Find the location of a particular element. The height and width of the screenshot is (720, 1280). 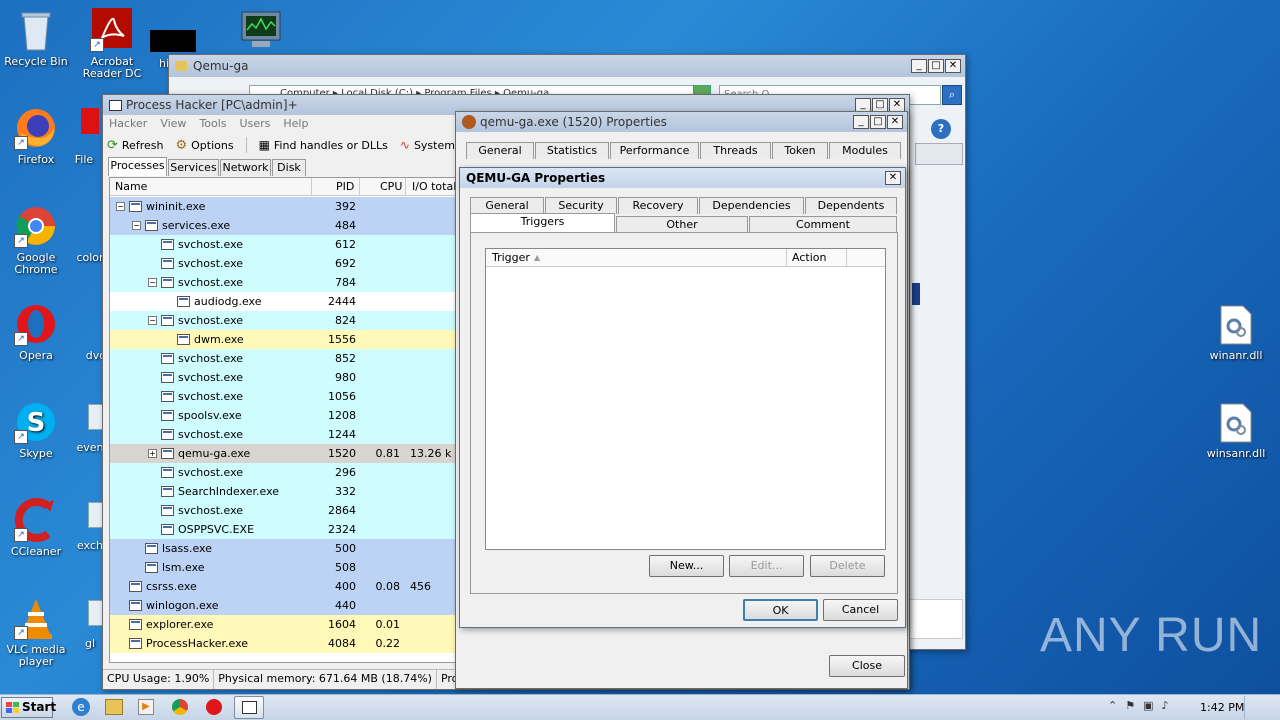

file-icon: File is located at coordinates (84, 136).